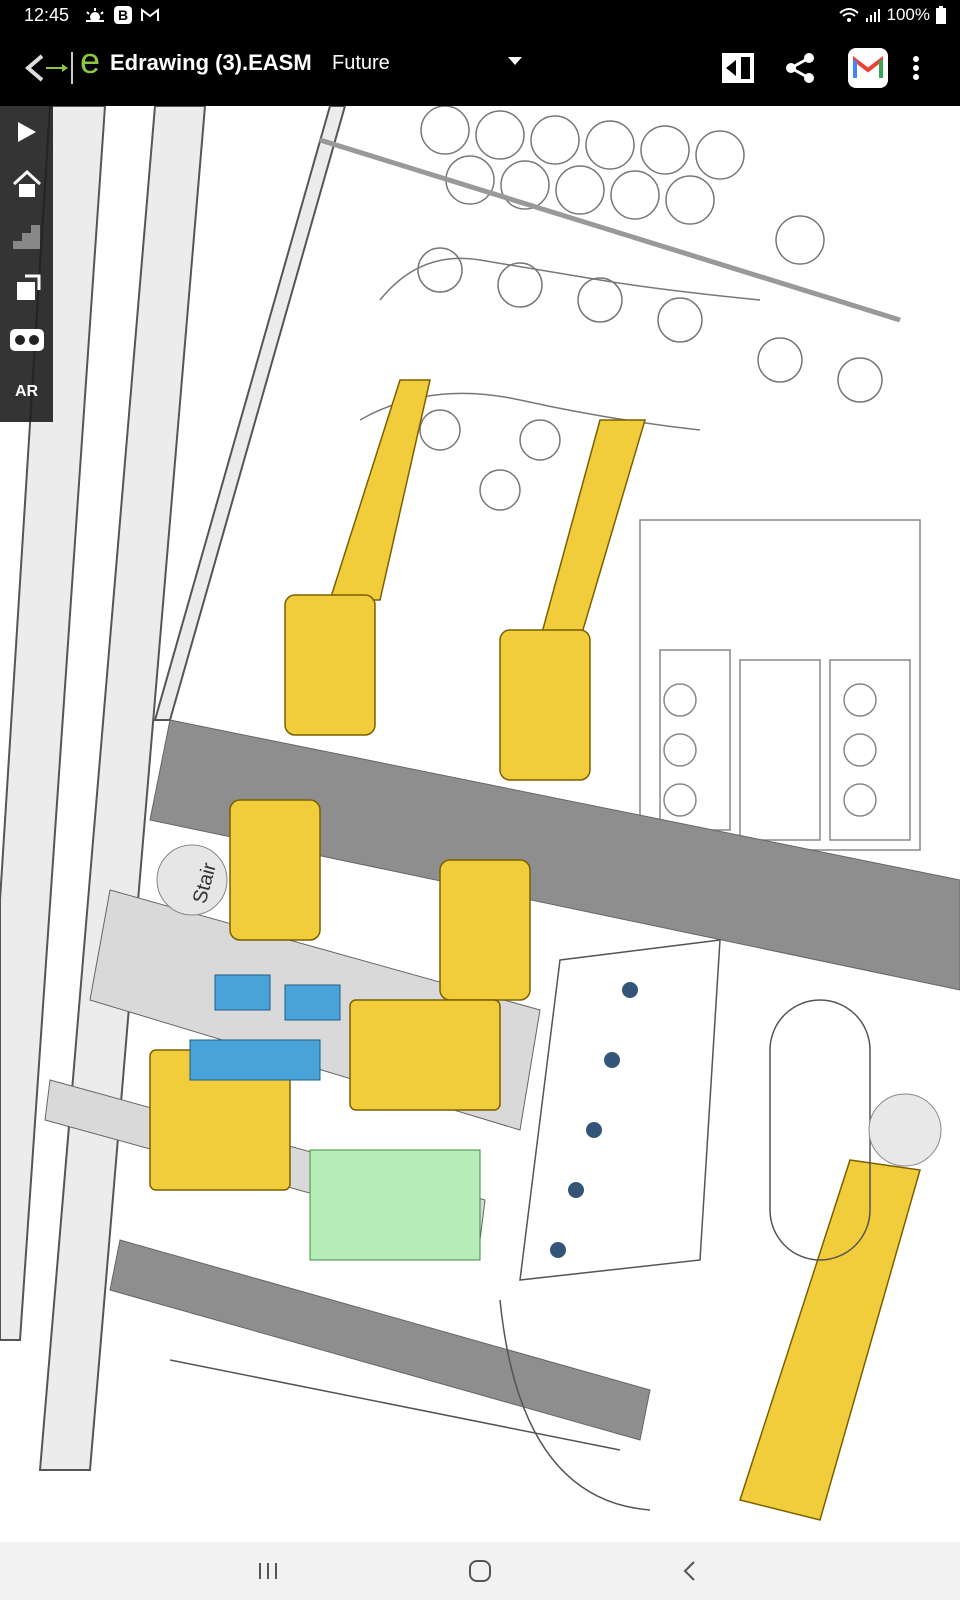 This screenshot has width=960, height=1600. I want to click on ar-label: AR, so click(26, 391).